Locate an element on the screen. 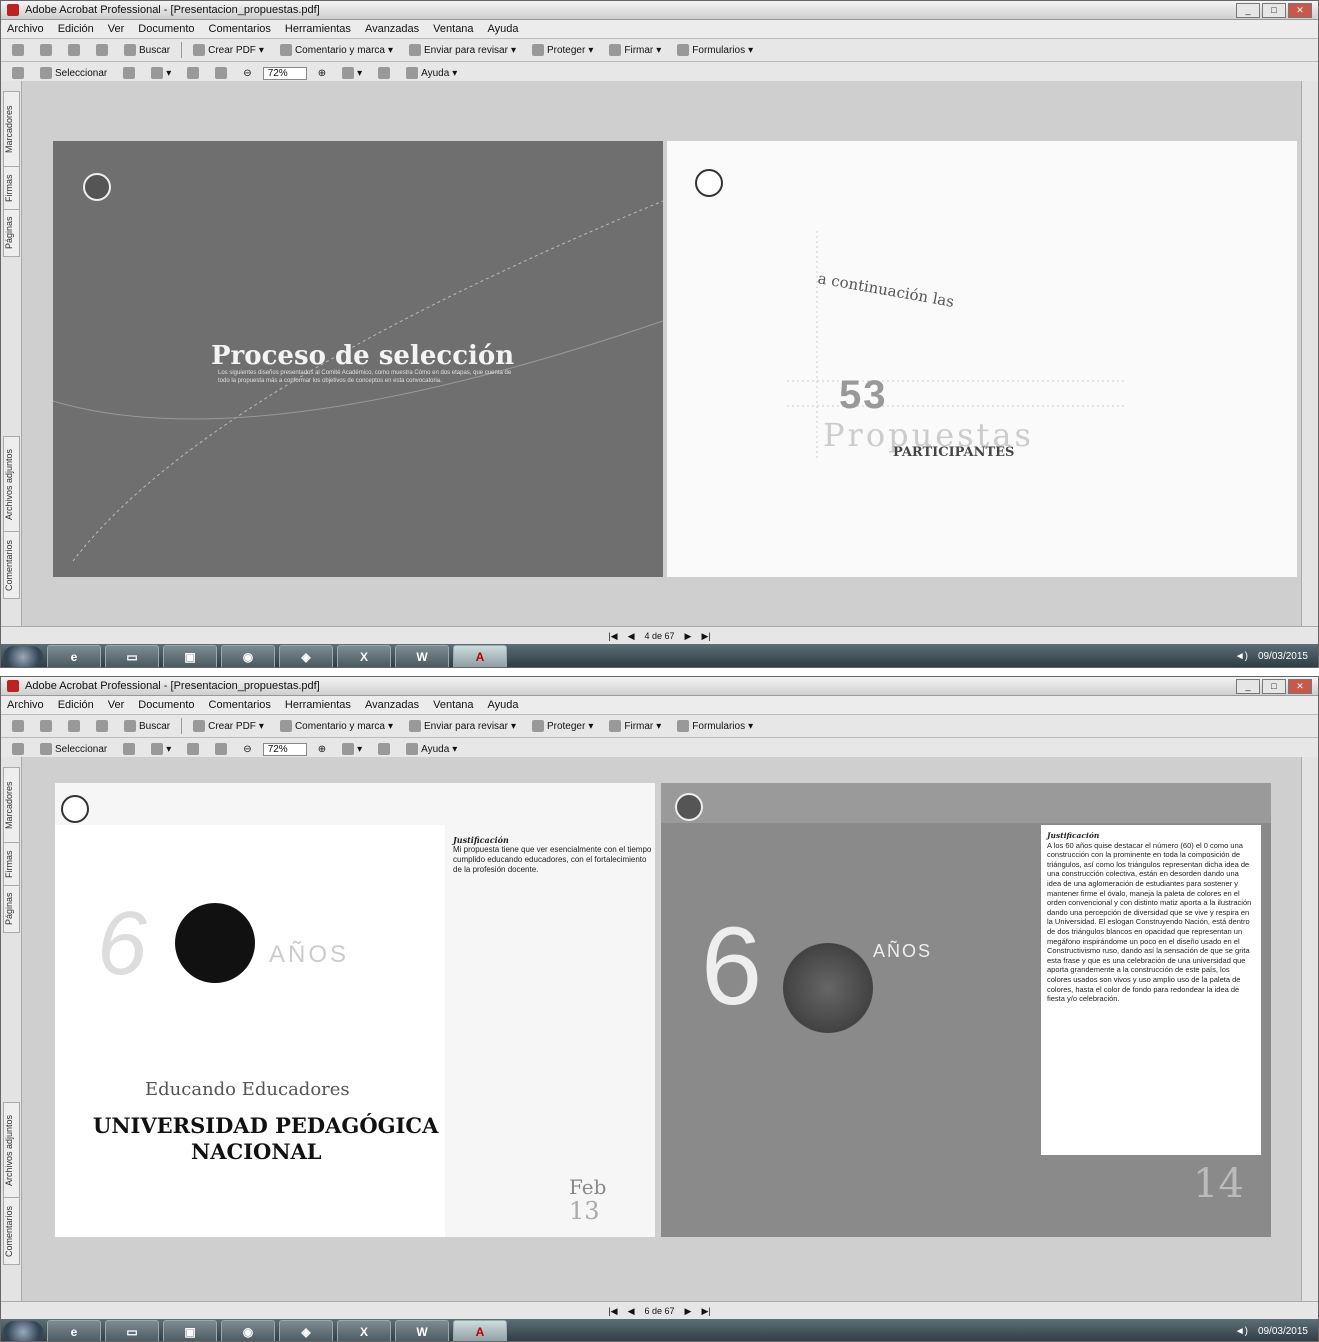  send-review-button: Enviar para revisar ▾ is located at coordinates (462, 726).